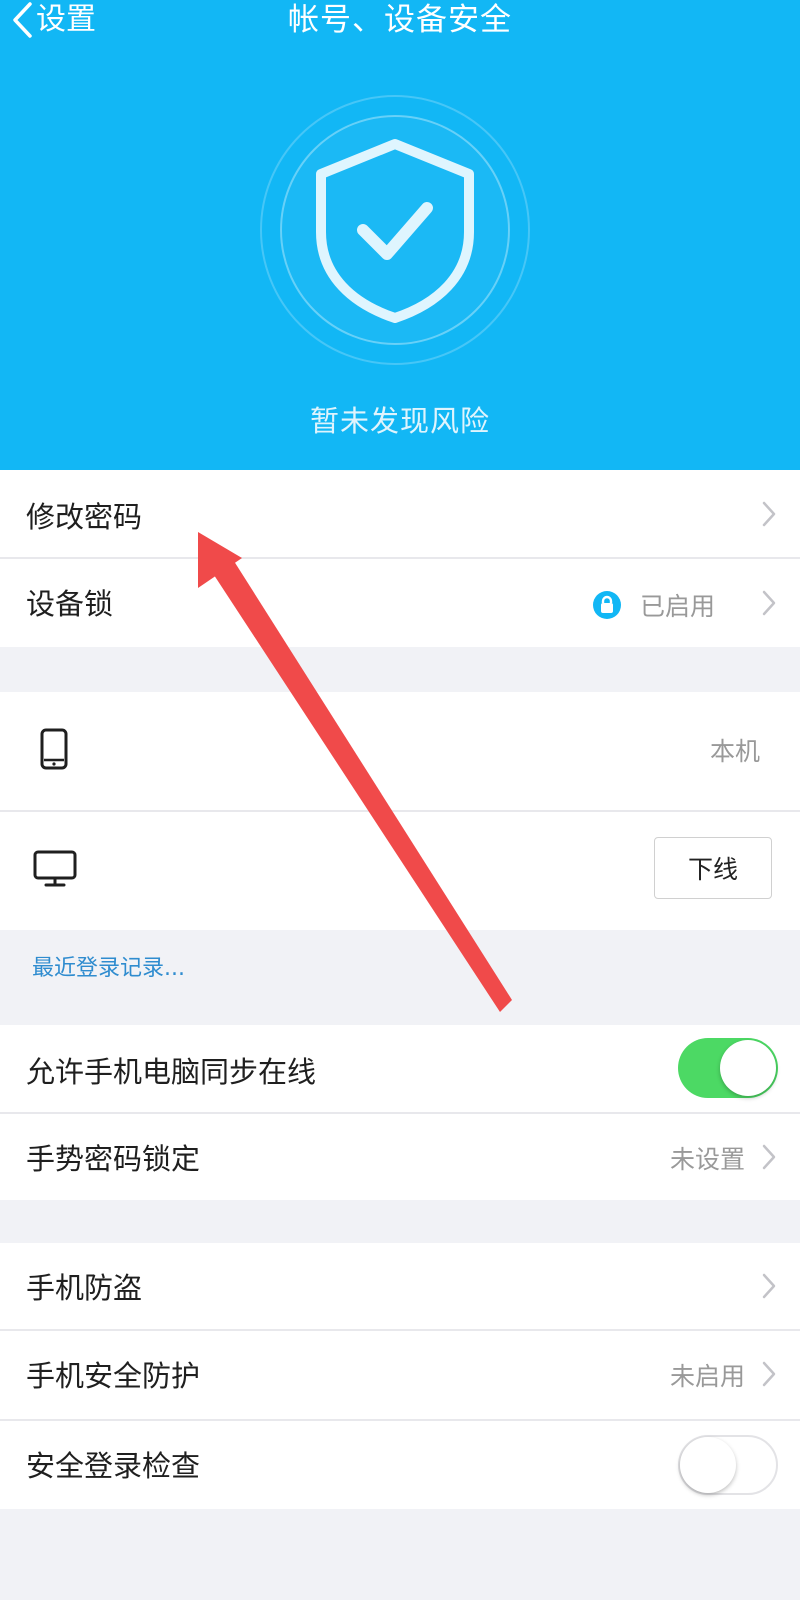 The height and width of the screenshot is (1600, 800). I want to click on security-protect-label: 手机安全防护, so click(113, 1376).